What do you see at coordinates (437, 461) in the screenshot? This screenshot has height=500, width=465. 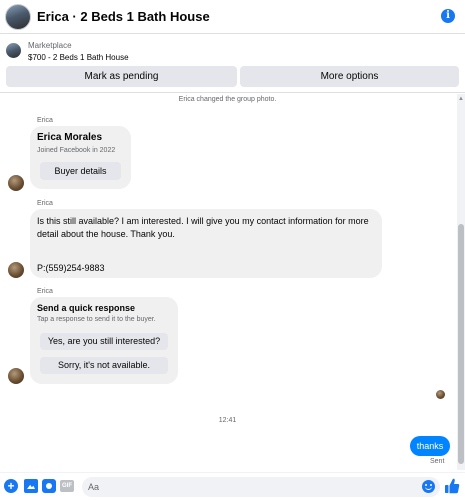 I see `delivery-status: Sent` at bounding box center [437, 461].